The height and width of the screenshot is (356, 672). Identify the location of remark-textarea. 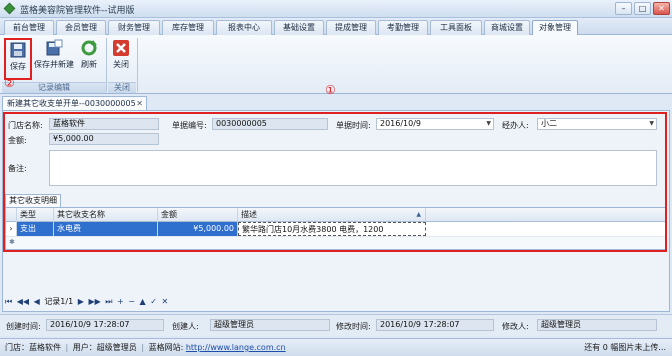
(353, 168).